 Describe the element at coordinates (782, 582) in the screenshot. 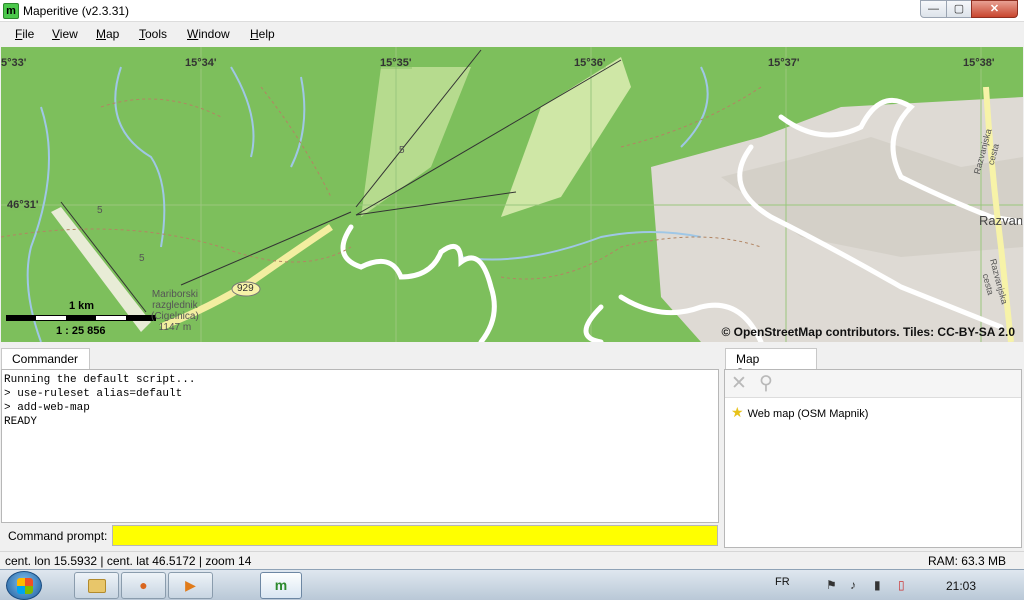

I see `language-indicator: FR` at that location.